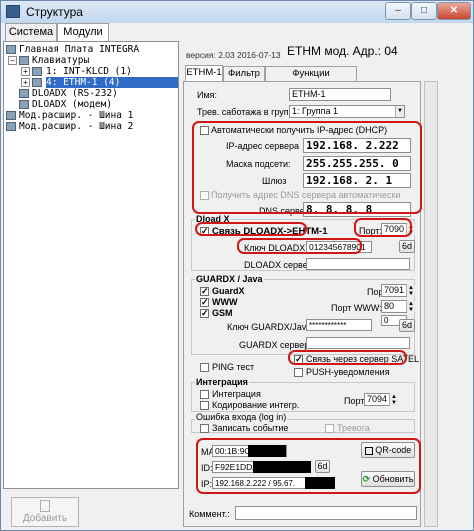  Describe the element at coordinates (308, 466) in the screenshot. I see `device-info-highlight` at that location.